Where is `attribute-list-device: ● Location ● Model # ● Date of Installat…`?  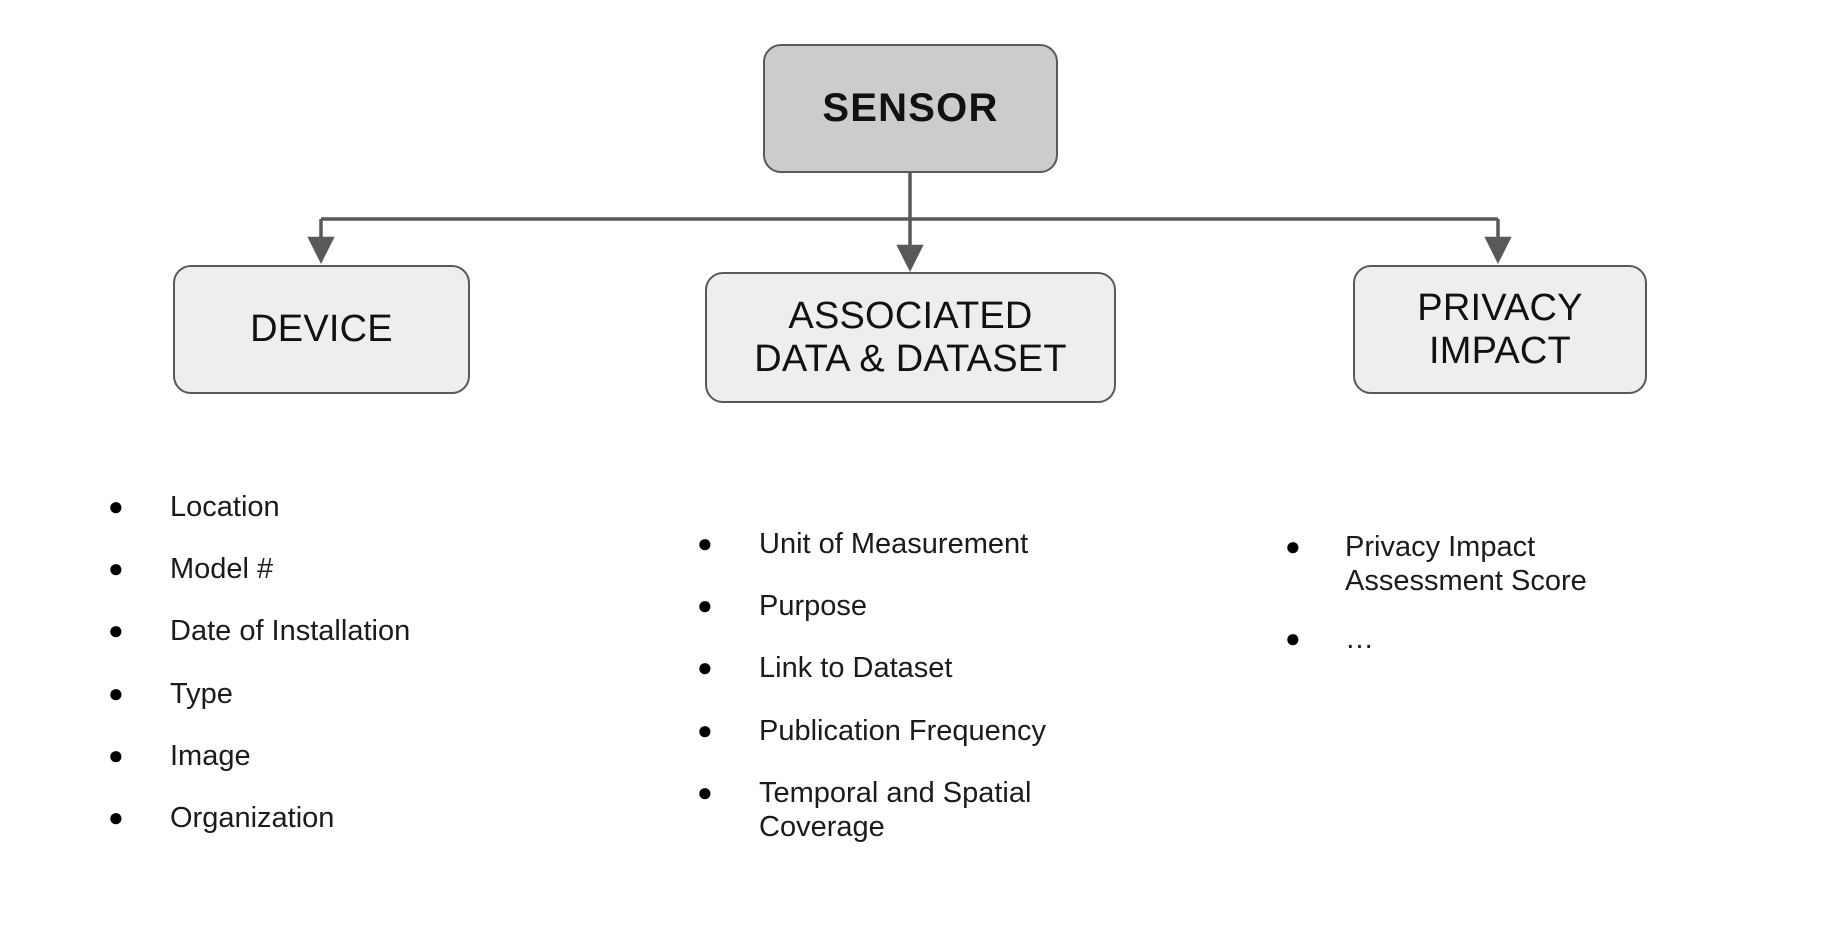 attribute-list-device: ● Location ● Model # ● Date of Installat… is located at coordinates (323, 676).